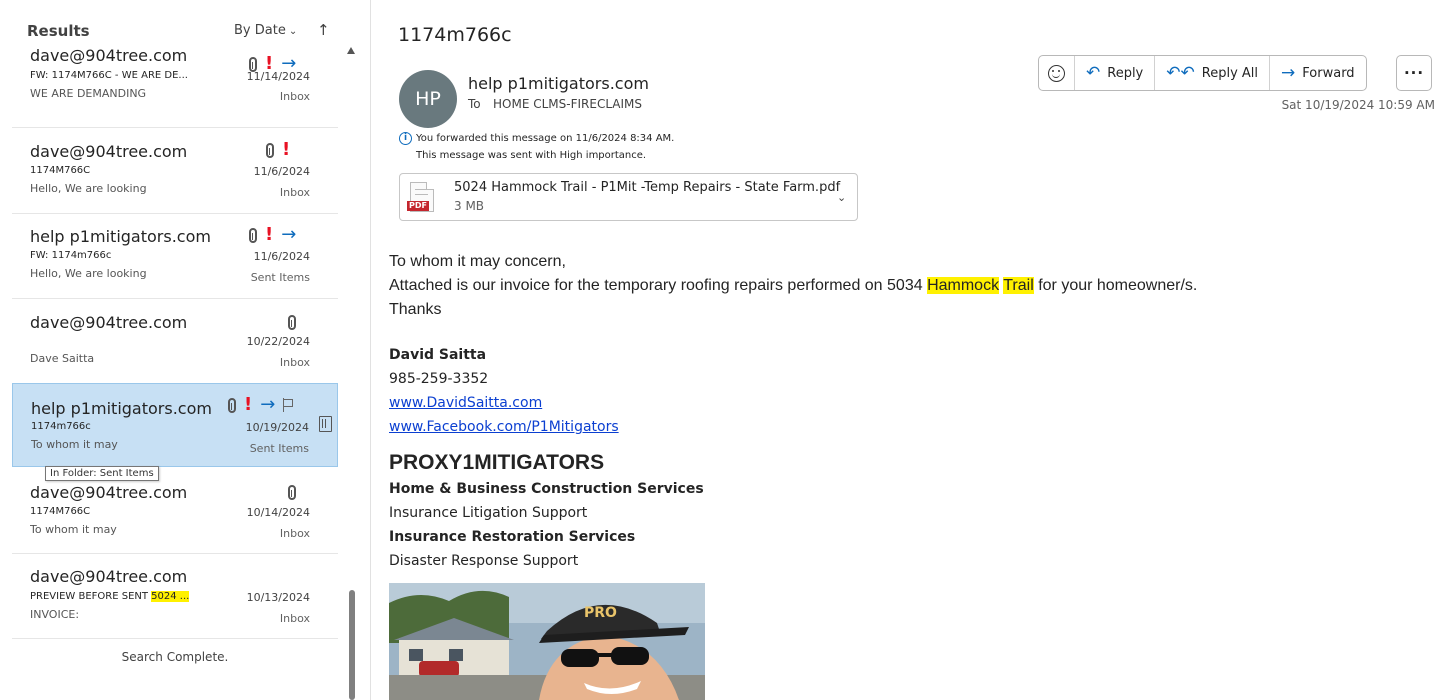 This screenshot has height=700, width=1455. What do you see at coordinates (455, 35) in the screenshot?
I see `email-subject: 1174m766c` at bounding box center [455, 35].